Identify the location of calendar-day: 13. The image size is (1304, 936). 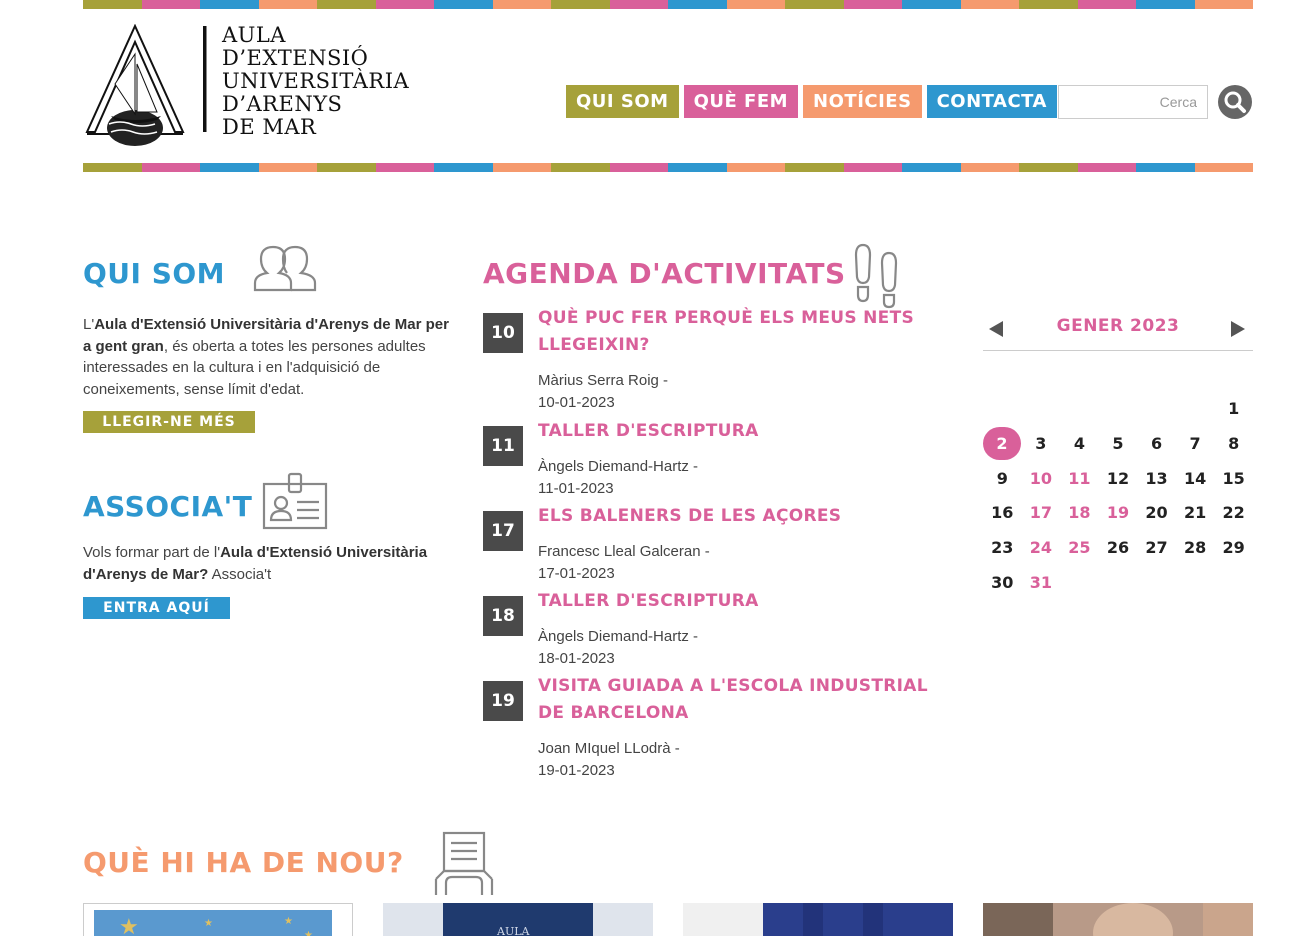
(1156, 478).